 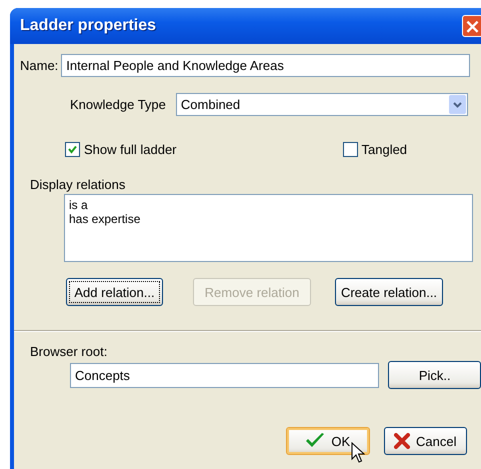 What do you see at coordinates (88, 26) in the screenshot?
I see `window-title: Ladder properties` at bounding box center [88, 26].